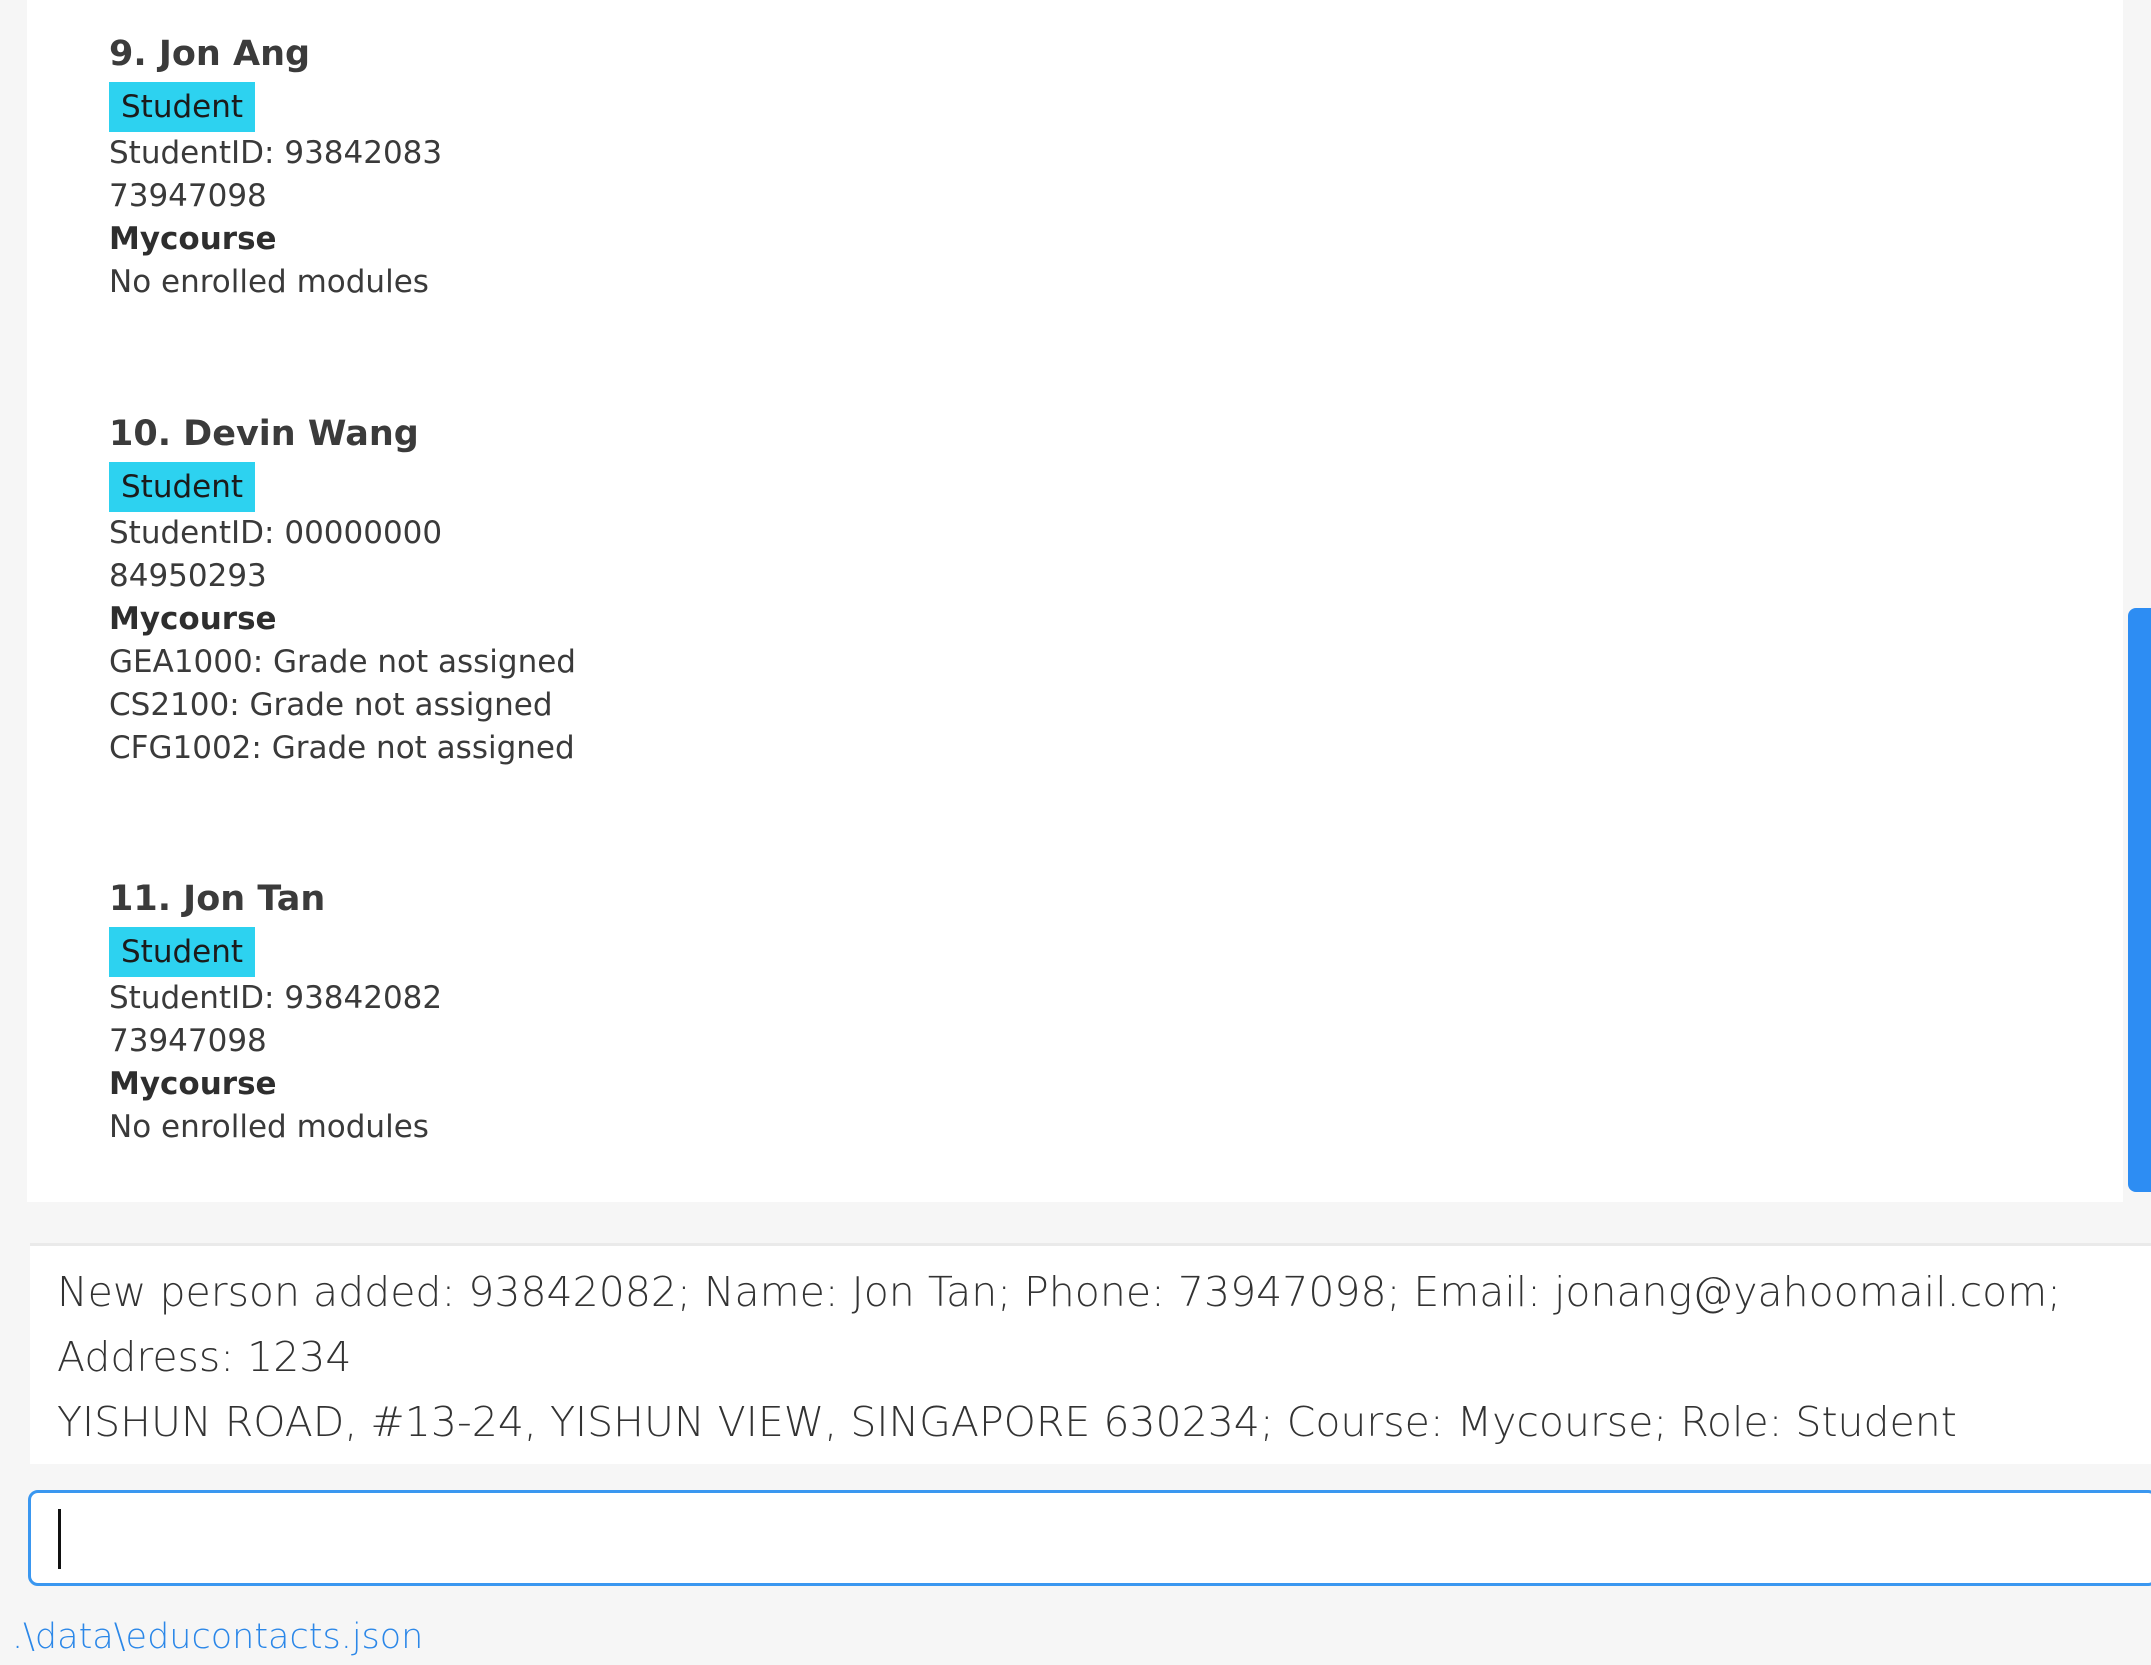 The height and width of the screenshot is (1665, 2151). What do you see at coordinates (276, 153) in the screenshot?
I see `student-id: StudentID: 93842083` at bounding box center [276, 153].